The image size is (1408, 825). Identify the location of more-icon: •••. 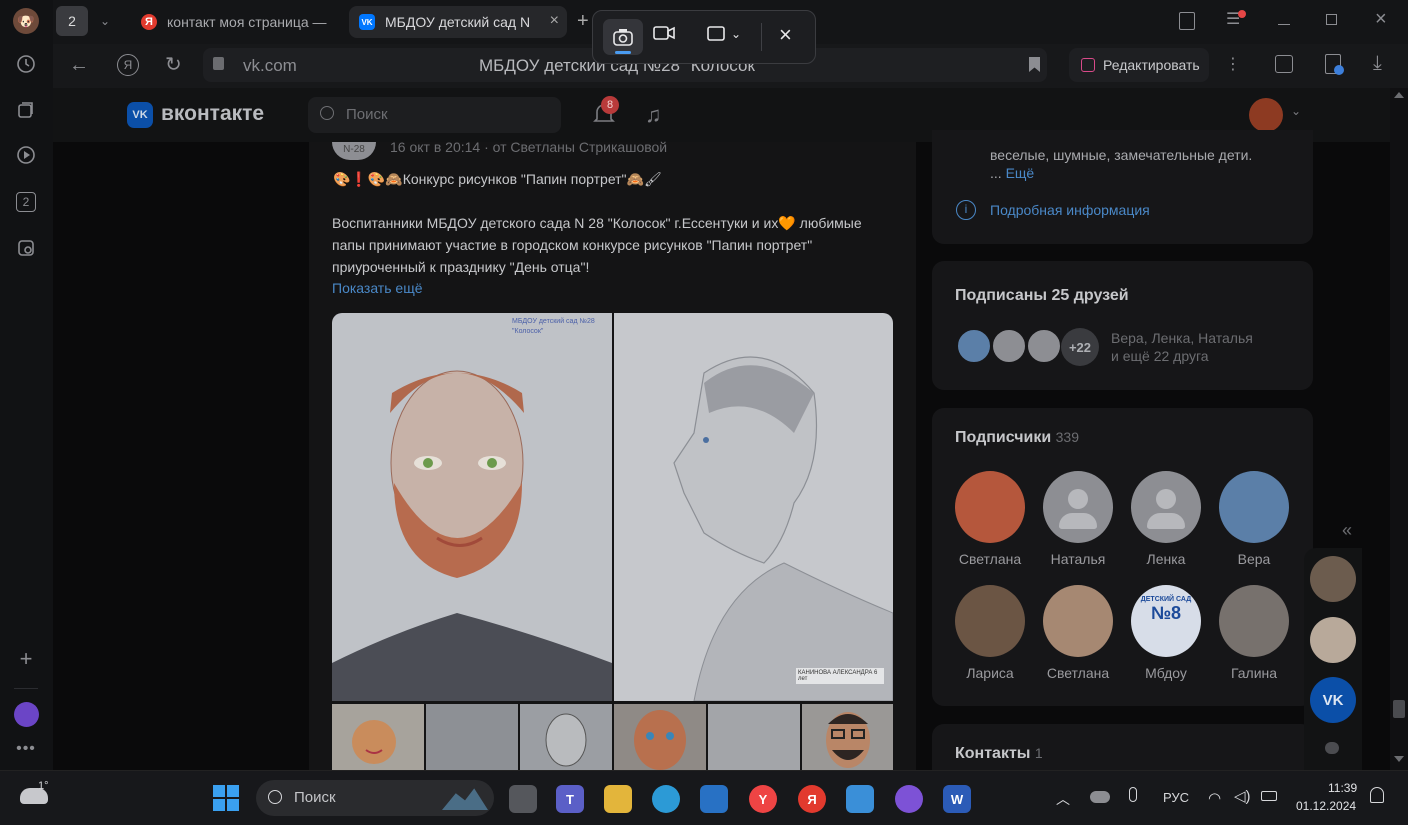
(26, 749).